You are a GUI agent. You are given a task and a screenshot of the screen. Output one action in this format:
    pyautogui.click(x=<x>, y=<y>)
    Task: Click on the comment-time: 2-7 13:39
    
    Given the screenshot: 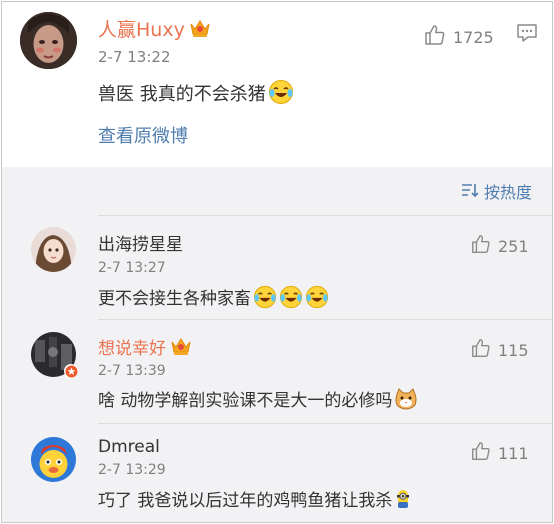 What is the action you would take?
    pyautogui.click(x=132, y=371)
    